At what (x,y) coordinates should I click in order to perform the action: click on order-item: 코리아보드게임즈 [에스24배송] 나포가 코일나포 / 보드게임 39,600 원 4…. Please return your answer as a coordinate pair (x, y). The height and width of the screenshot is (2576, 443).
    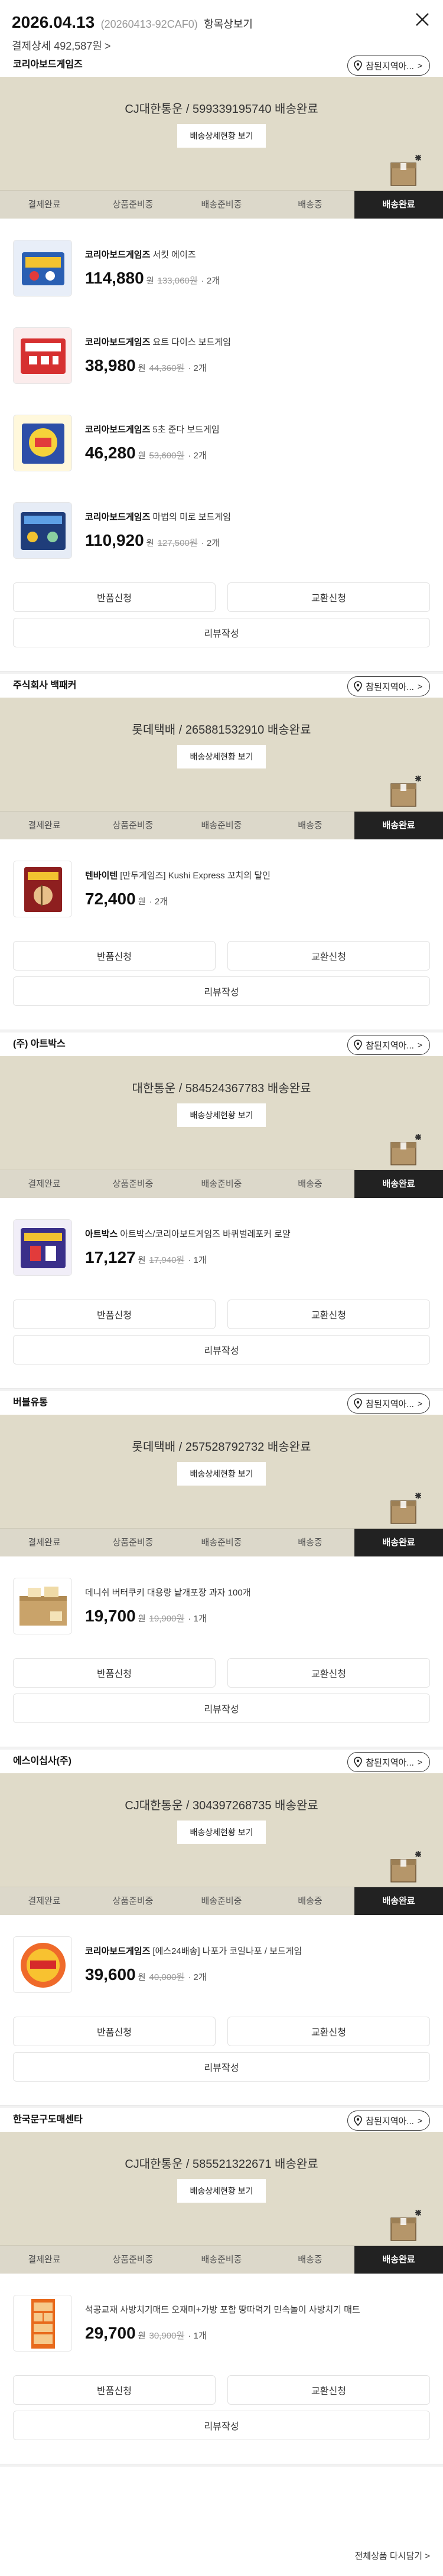
    Looking at the image, I should click on (221, 1958).